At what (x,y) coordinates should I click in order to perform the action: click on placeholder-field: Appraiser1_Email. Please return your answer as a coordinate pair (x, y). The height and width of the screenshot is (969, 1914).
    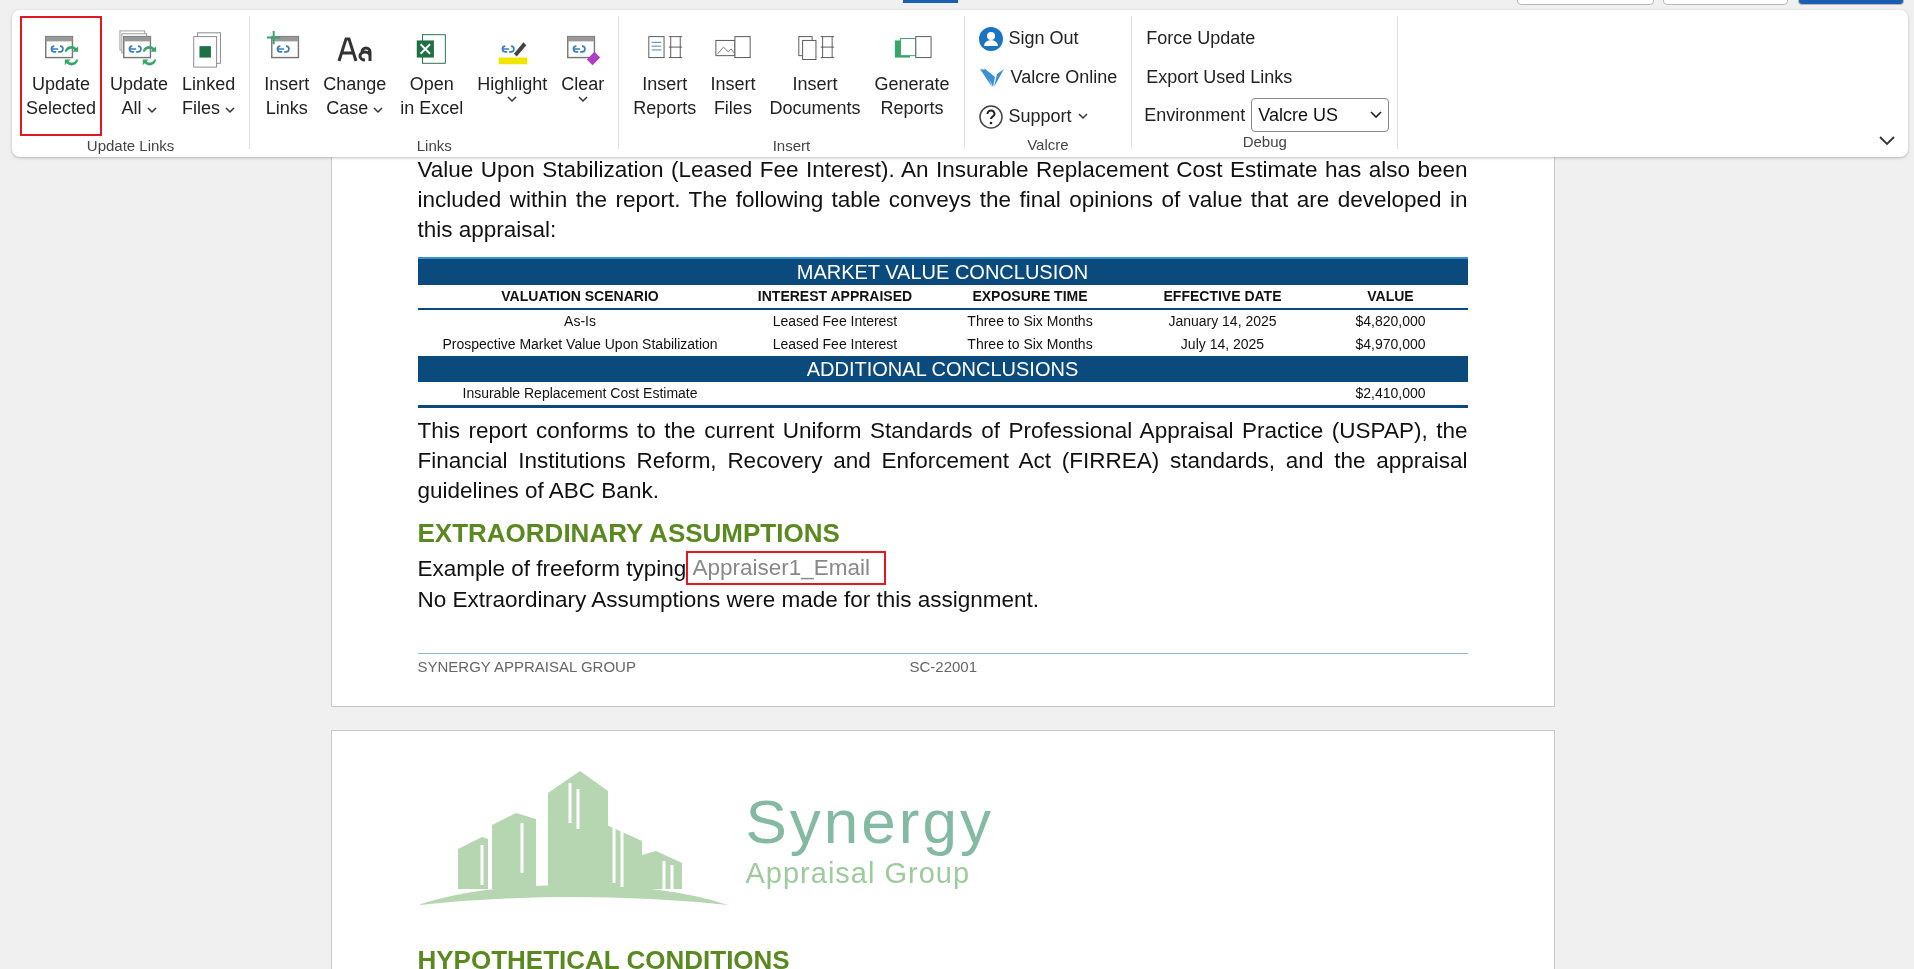
    Looking at the image, I should click on (786, 568).